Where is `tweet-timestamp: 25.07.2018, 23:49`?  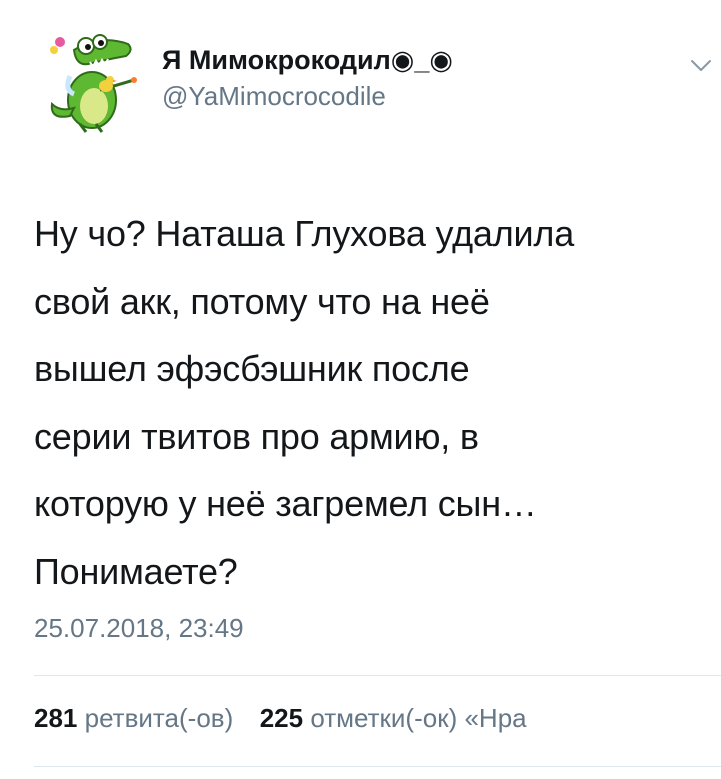 tweet-timestamp: 25.07.2018, 23:49 is located at coordinates (139, 628).